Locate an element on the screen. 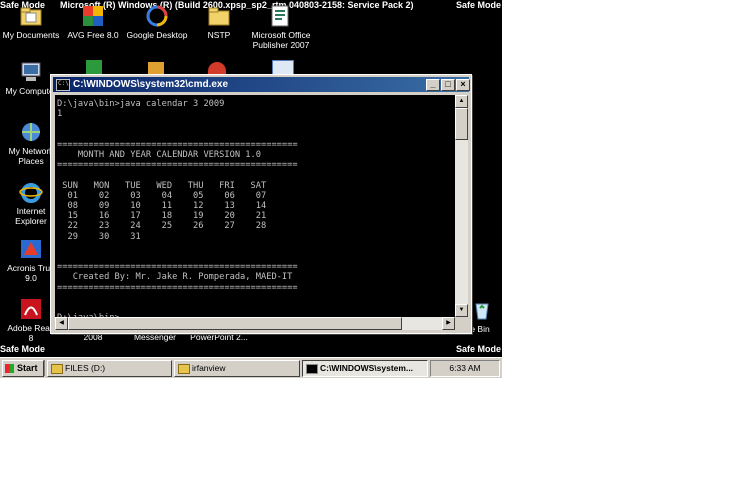  start-label: Start is located at coordinates (27, 368).